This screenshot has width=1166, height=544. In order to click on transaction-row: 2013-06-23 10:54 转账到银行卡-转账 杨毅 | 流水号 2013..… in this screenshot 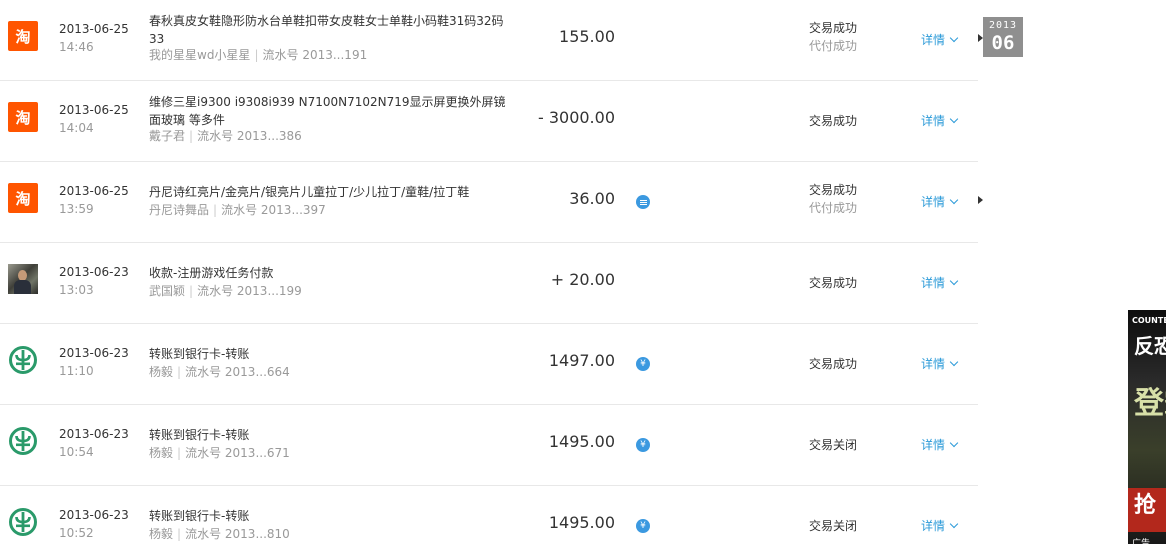, I will do `click(489, 445)`.